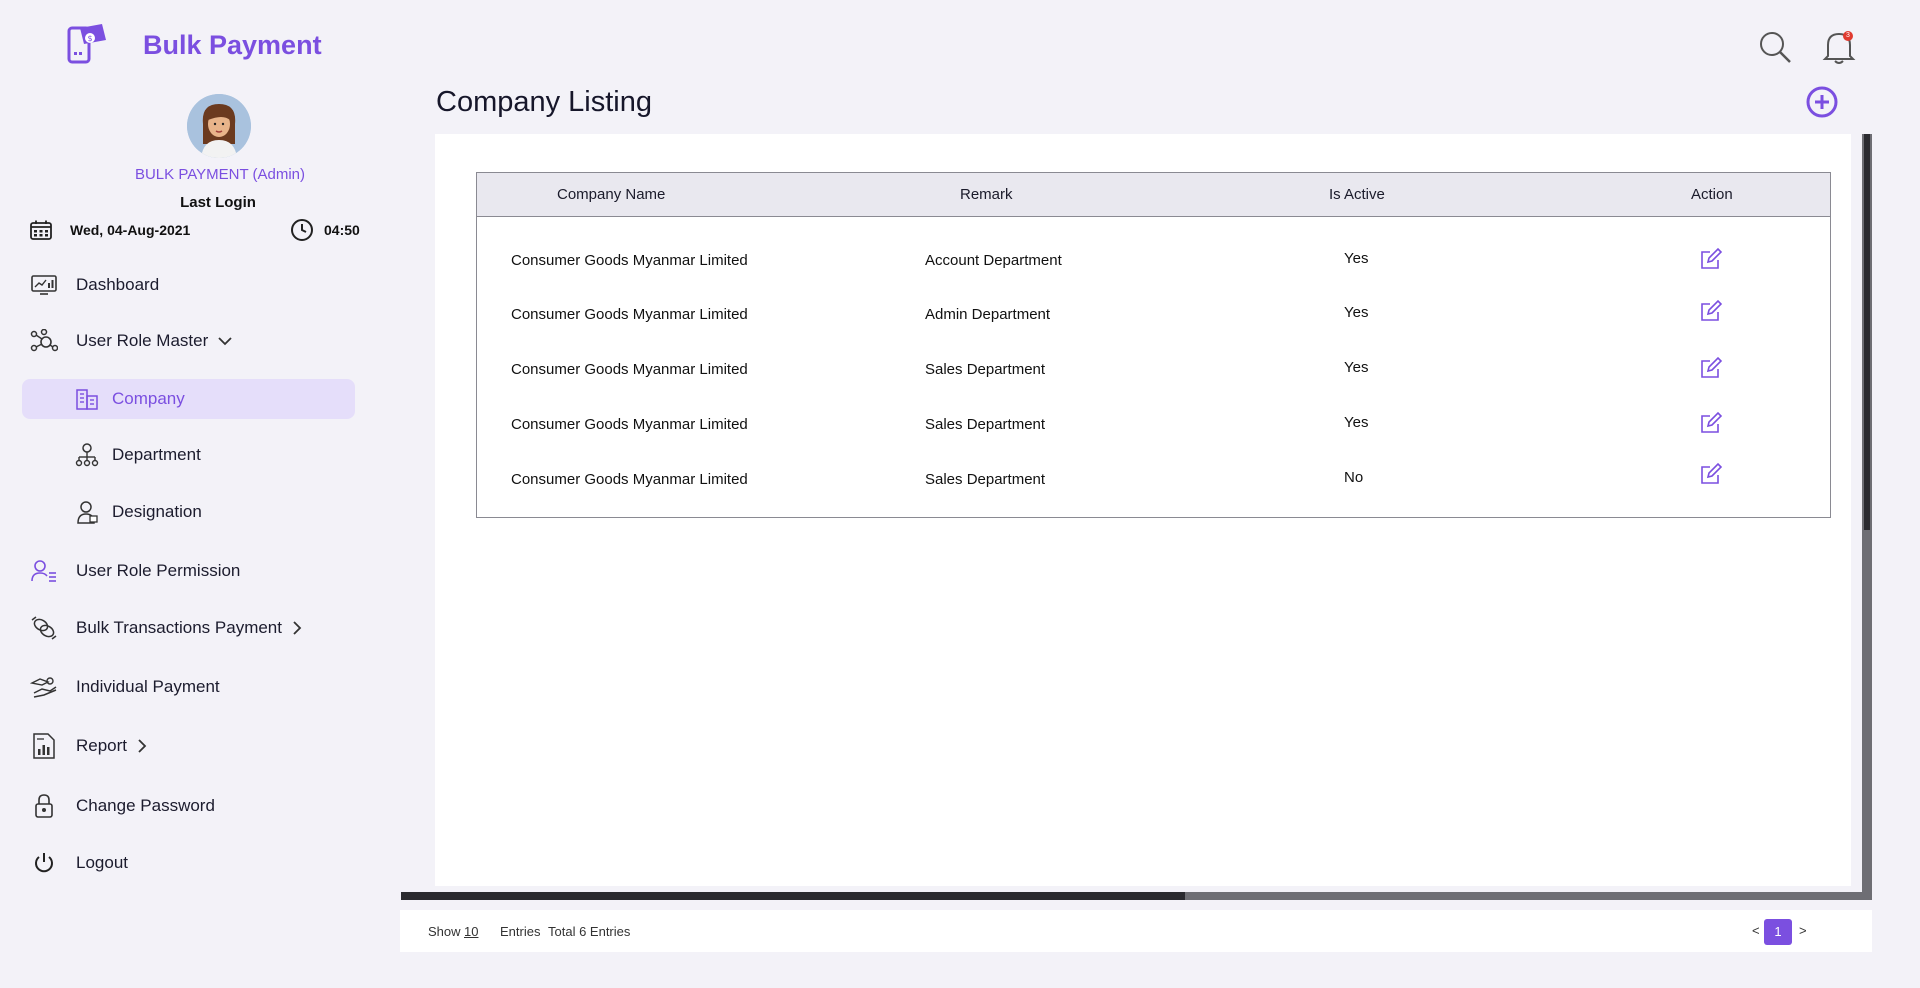  What do you see at coordinates (988, 314) in the screenshot?
I see `cell-remark: Admin Department` at bounding box center [988, 314].